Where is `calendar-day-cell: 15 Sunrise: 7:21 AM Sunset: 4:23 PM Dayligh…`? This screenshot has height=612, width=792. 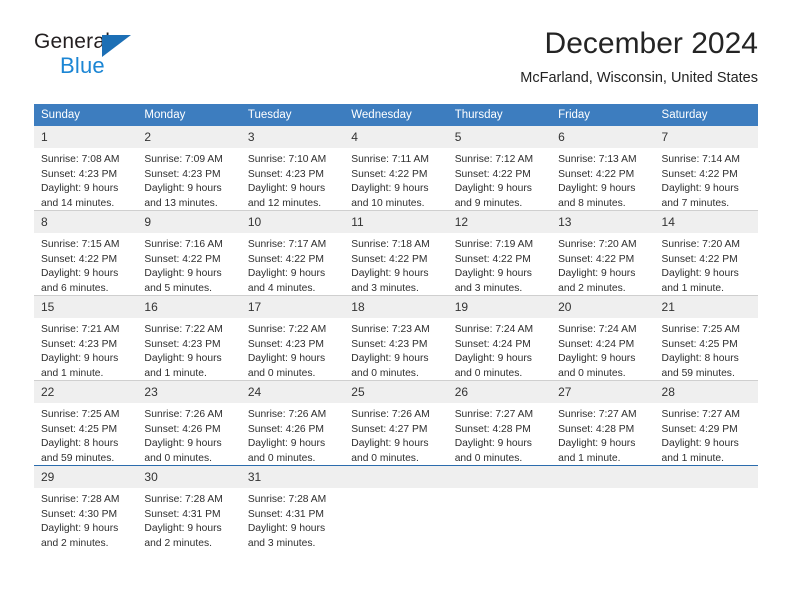 calendar-day-cell: 15 Sunrise: 7:21 AM Sunset: 4:23 PM Dayligh… is located at coordinates (86, 338).